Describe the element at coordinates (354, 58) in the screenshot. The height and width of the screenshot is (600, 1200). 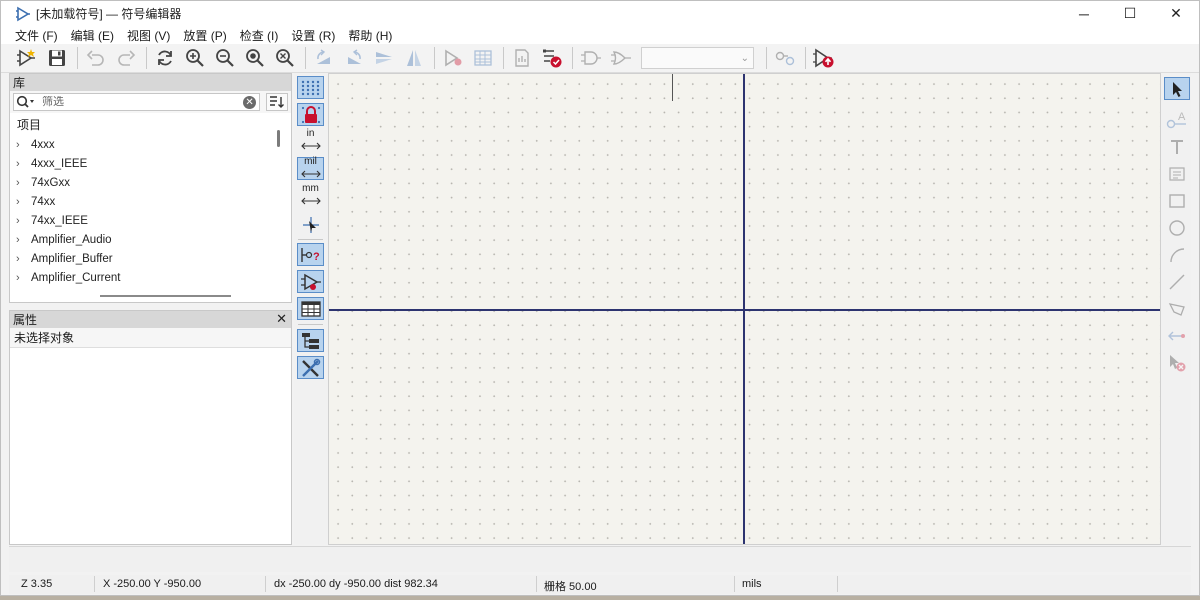
I see `rotate-cw-button` at that location.